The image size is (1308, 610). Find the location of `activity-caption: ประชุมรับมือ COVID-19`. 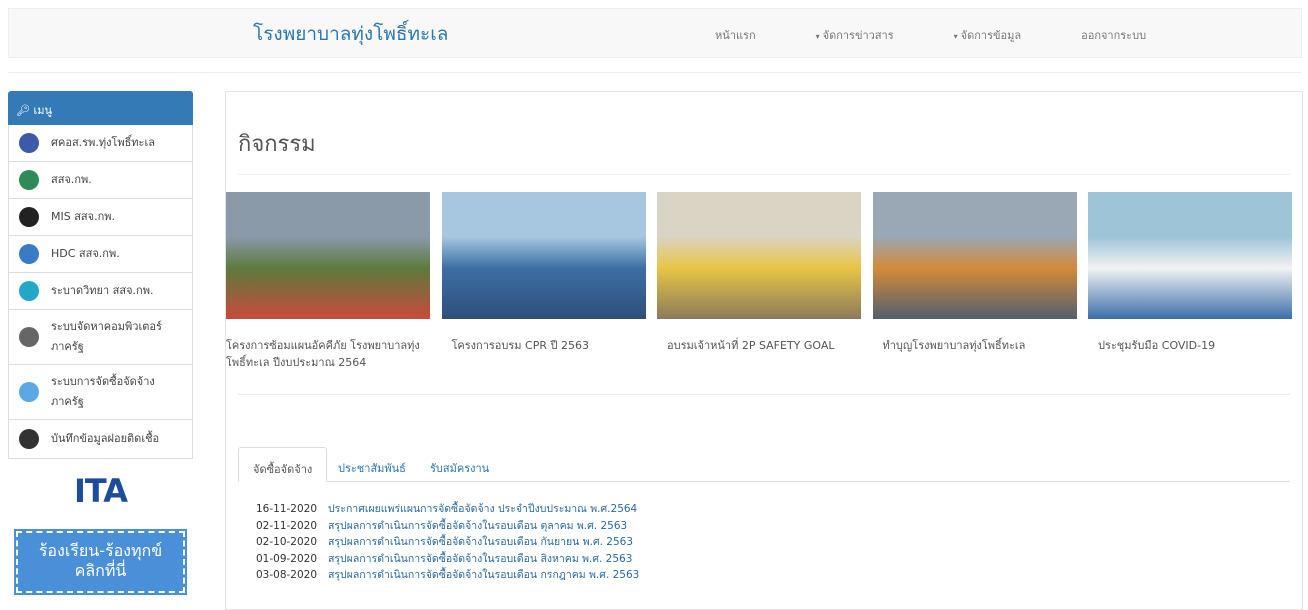

activity-caption: ประชุมรับมือ COVID-19 is located at coordinates (1190, 345).